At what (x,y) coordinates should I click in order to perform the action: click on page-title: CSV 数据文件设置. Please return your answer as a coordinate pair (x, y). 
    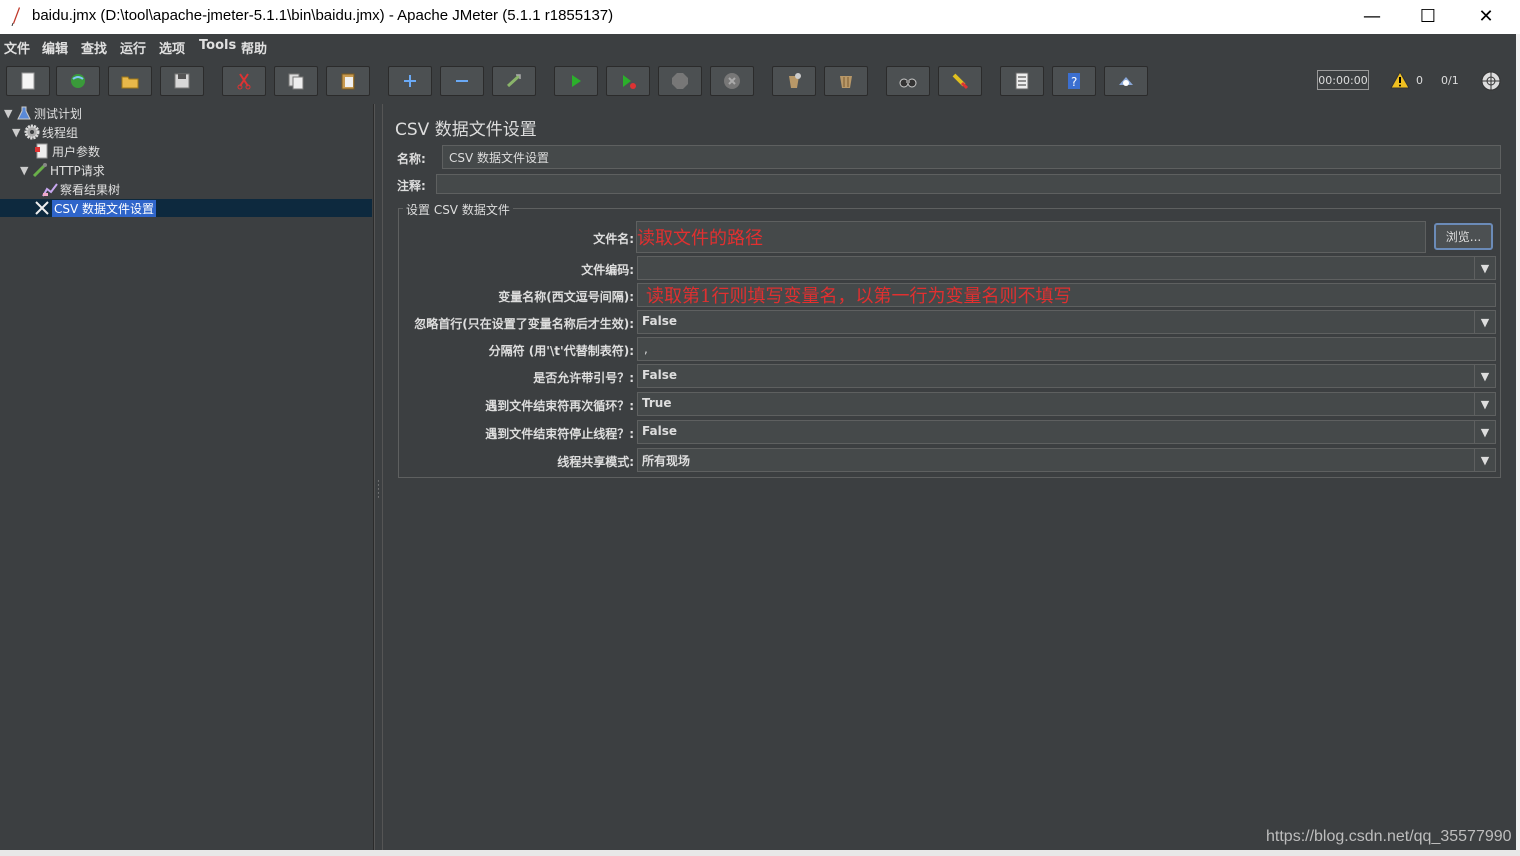
    Looking at the image, I should click on (466, 130).